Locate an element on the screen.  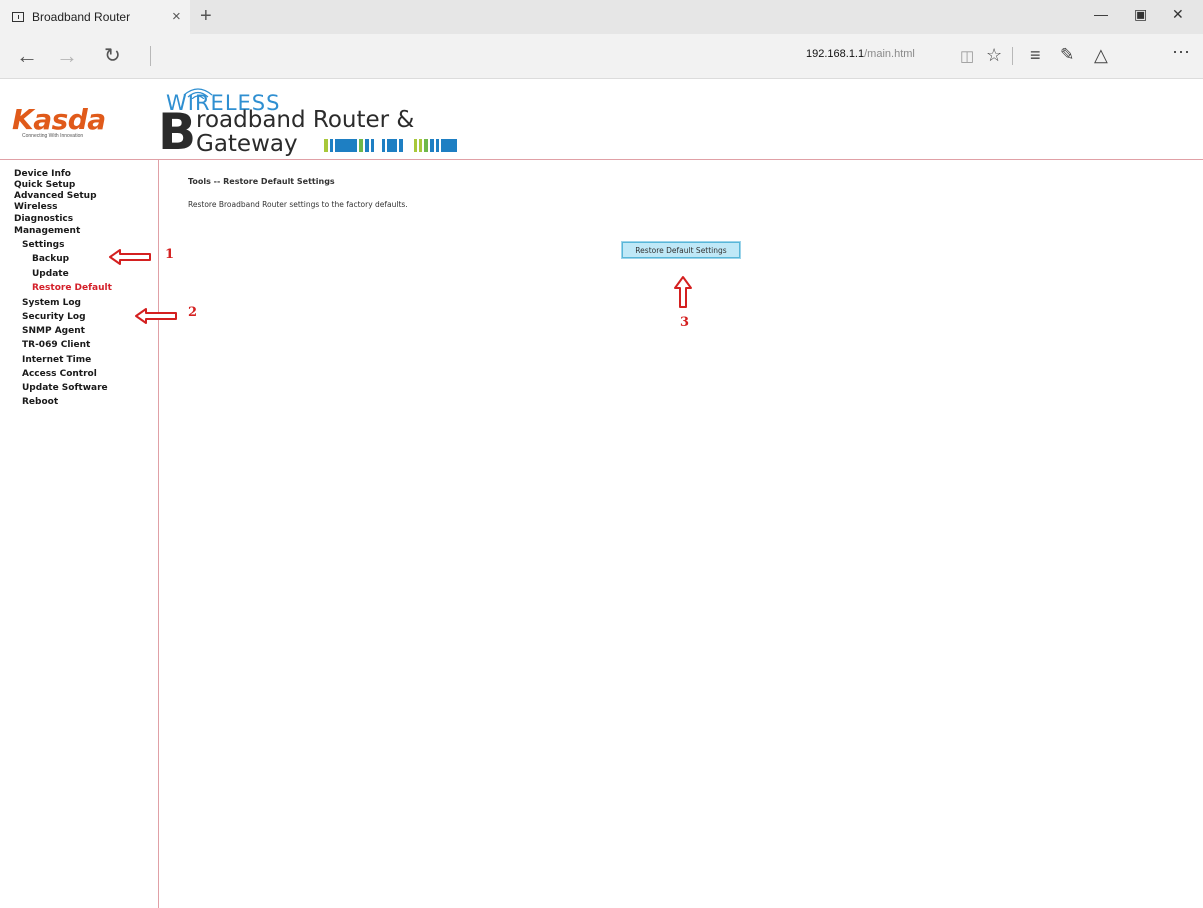
web-note-icon: ✎ is located at coordinates (1067, 55).